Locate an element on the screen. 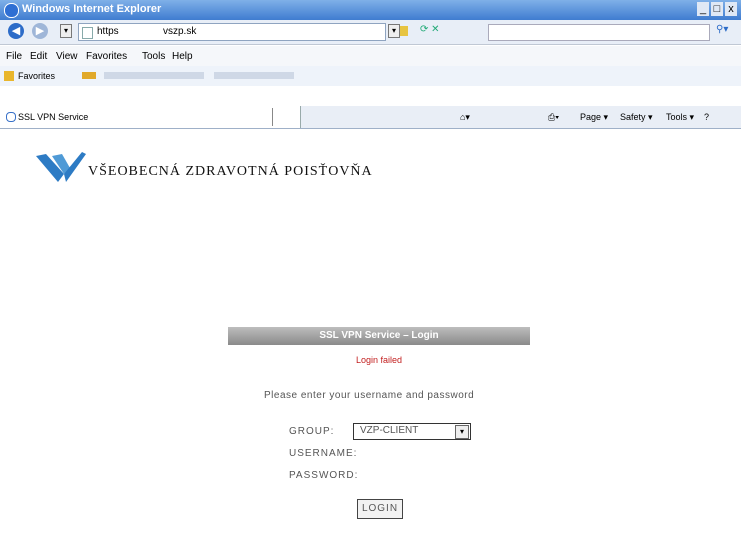  vszp-logo-icon is located at coordinates (61, 167).